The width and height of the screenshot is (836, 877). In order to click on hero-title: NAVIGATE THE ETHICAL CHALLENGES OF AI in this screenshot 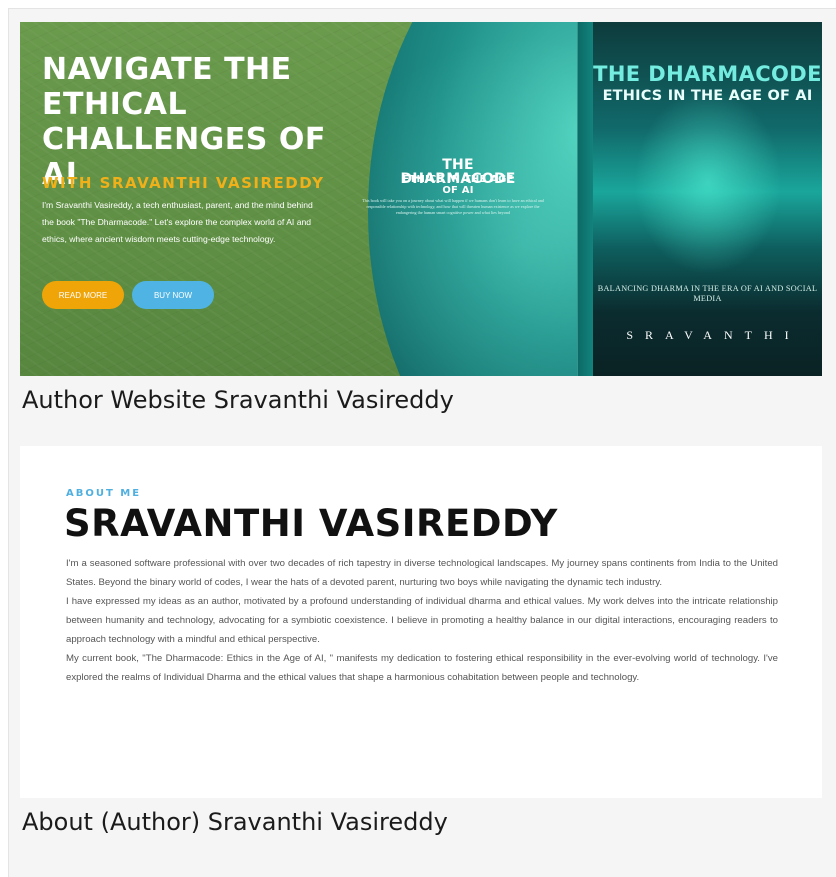, I will do `click(202, 122)`.